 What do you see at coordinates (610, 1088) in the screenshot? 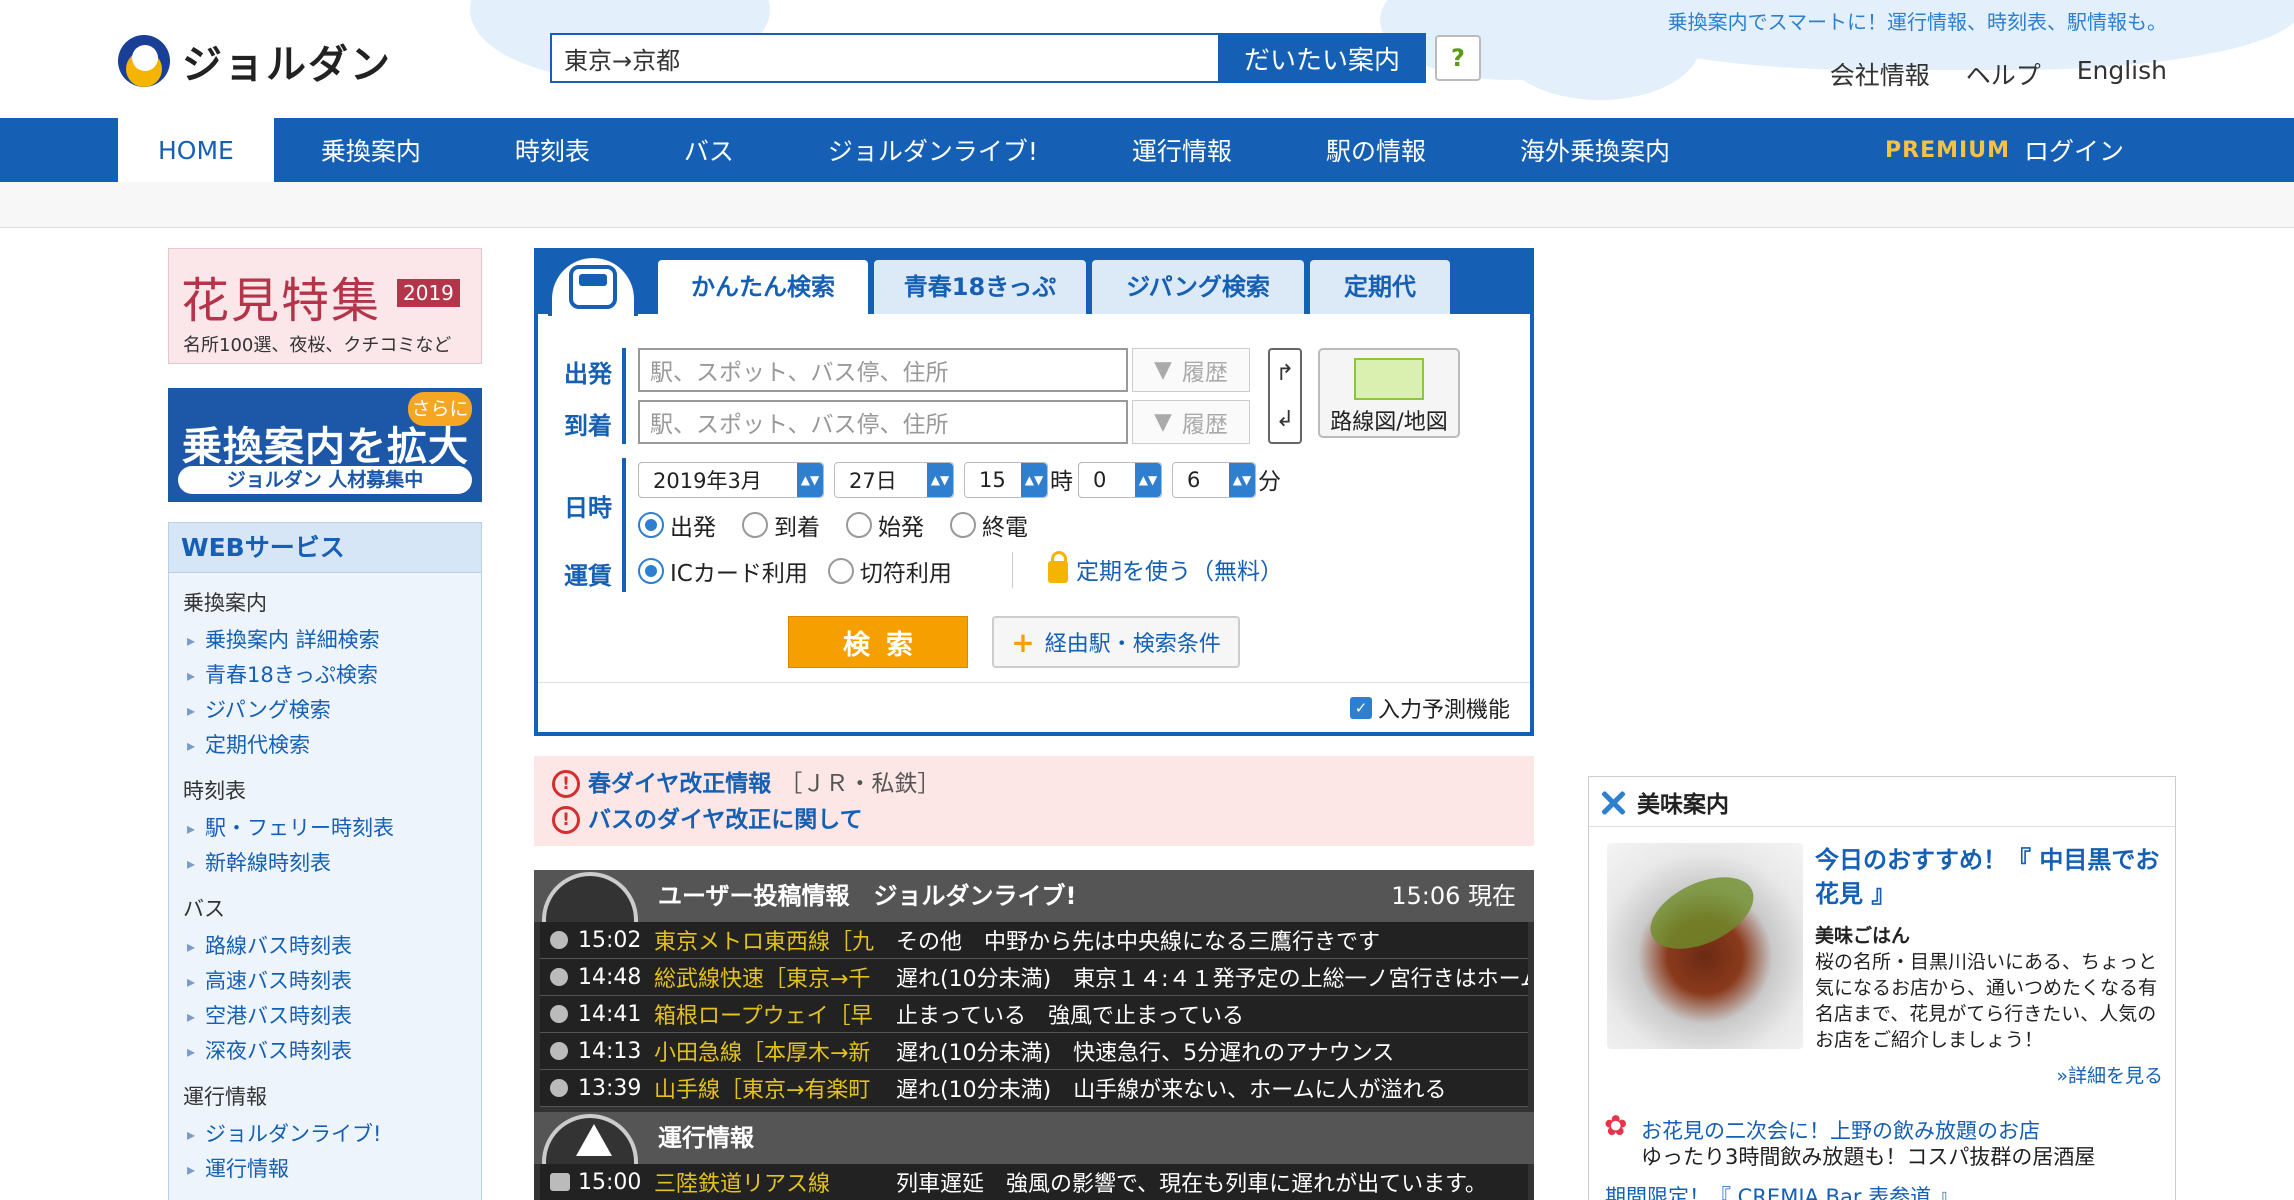
I see `live-row-time: 13:39` at bounding box center [610, 1088].